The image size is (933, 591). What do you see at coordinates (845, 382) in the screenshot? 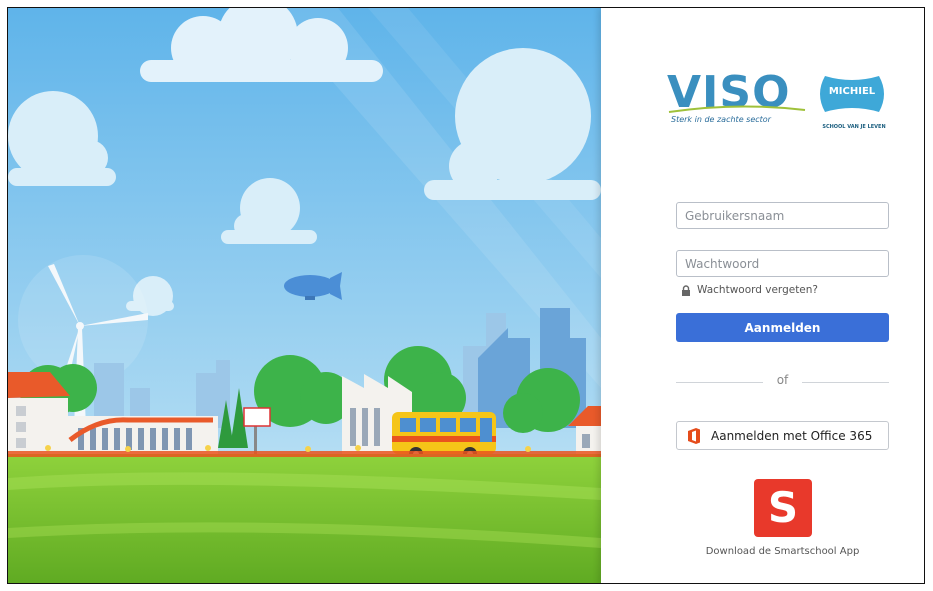
I see `divider-line` at bounding box center [845, 382].